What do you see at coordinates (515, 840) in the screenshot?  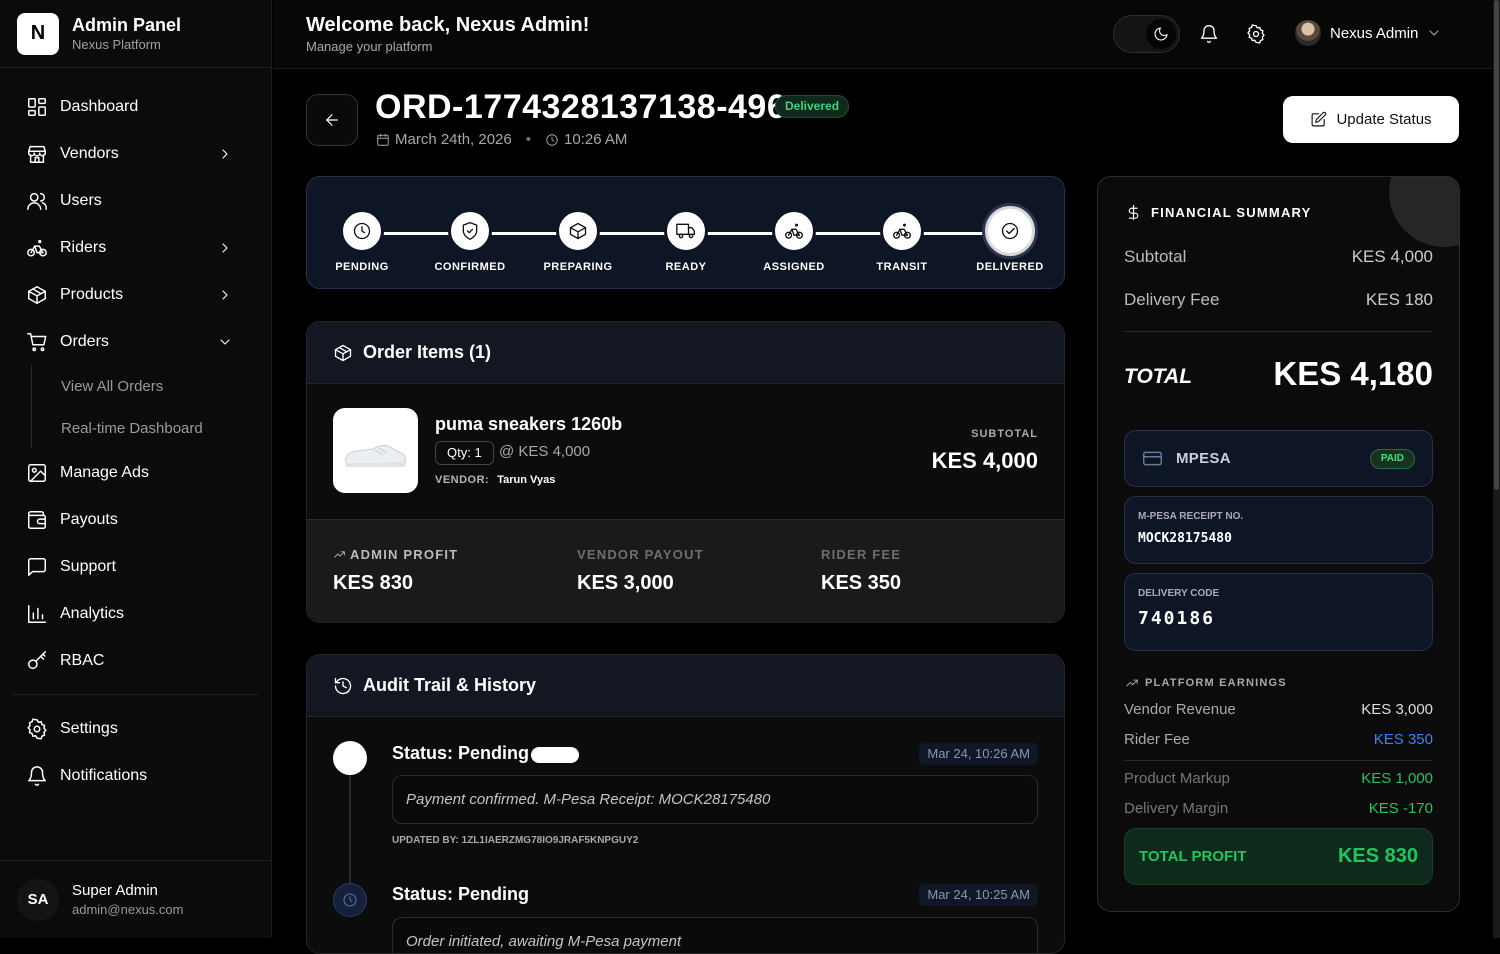 I see `event-updated-by: UPDATED BY: 1ZL1IAERZMG78IO9JRAF5KNPGUY2` at bounding box center [515, 840].